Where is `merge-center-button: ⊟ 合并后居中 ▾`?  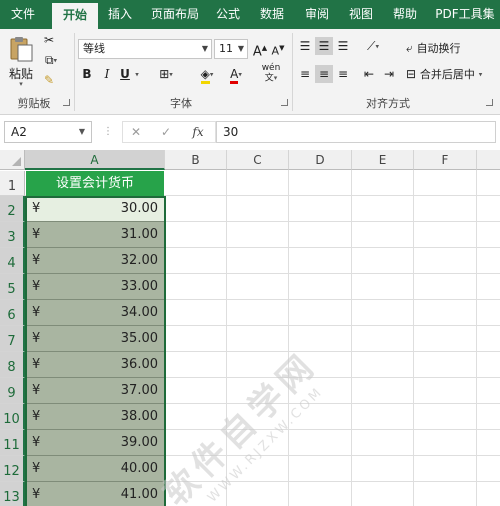
merge-center-button: ⊟ 合并后居中 ▾ is located at coordinates (453, 74).